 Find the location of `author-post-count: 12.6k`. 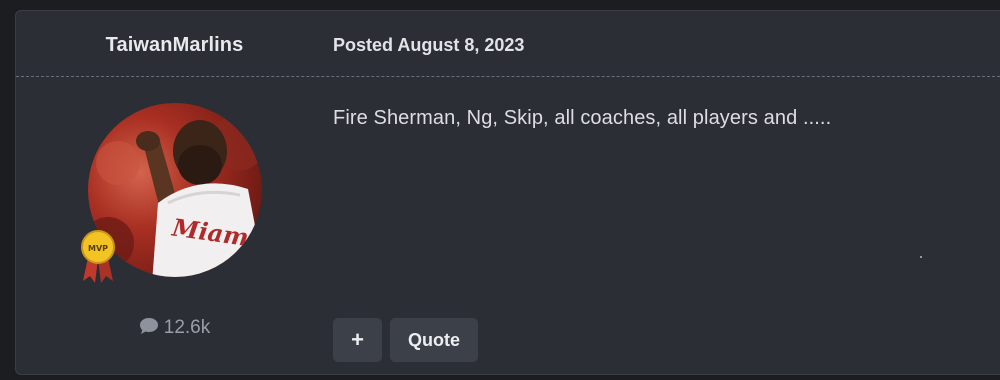

author-post-count: 12.6k is located at coordinates (174, 329).